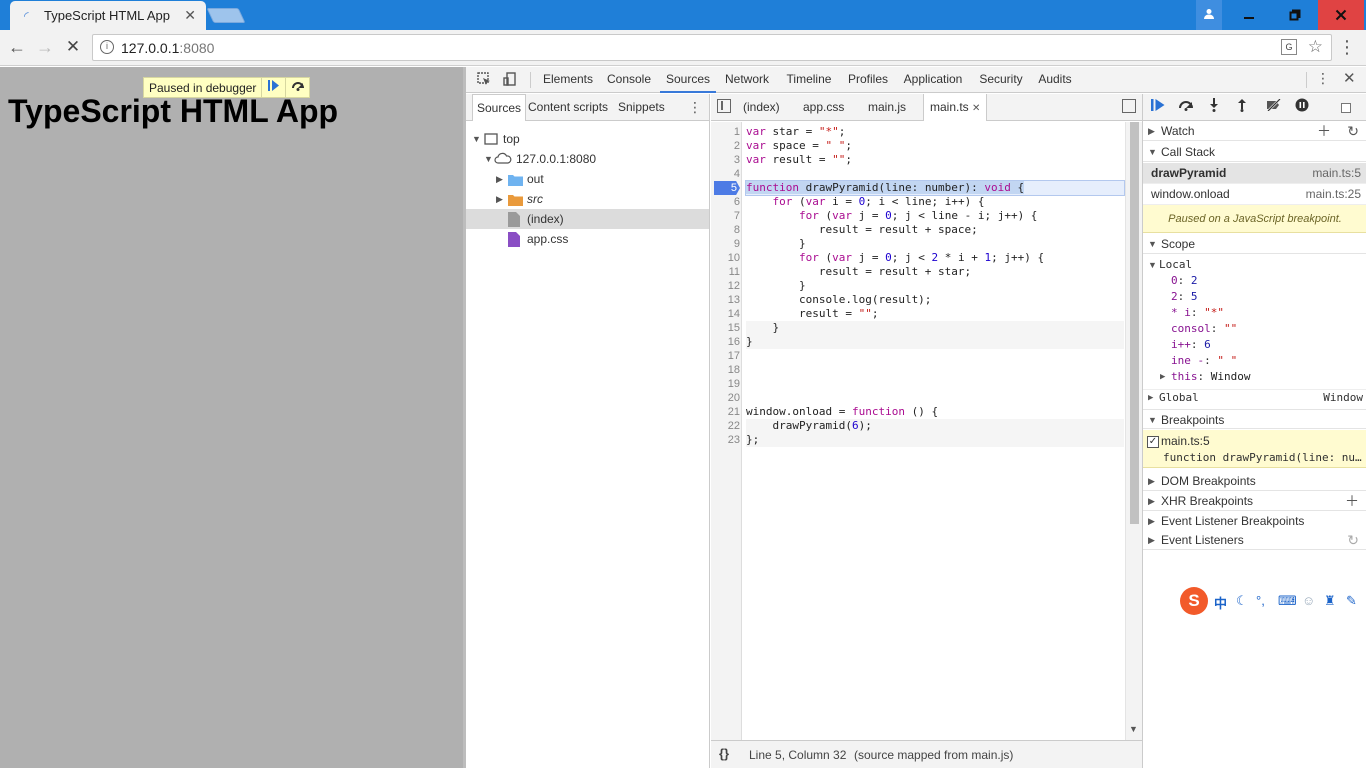 This screenshot has height=768, width=1366. Describe the element at coordinates (1254, 329) in the screenshot. I see `scope-variable: consol: ""` at that location.